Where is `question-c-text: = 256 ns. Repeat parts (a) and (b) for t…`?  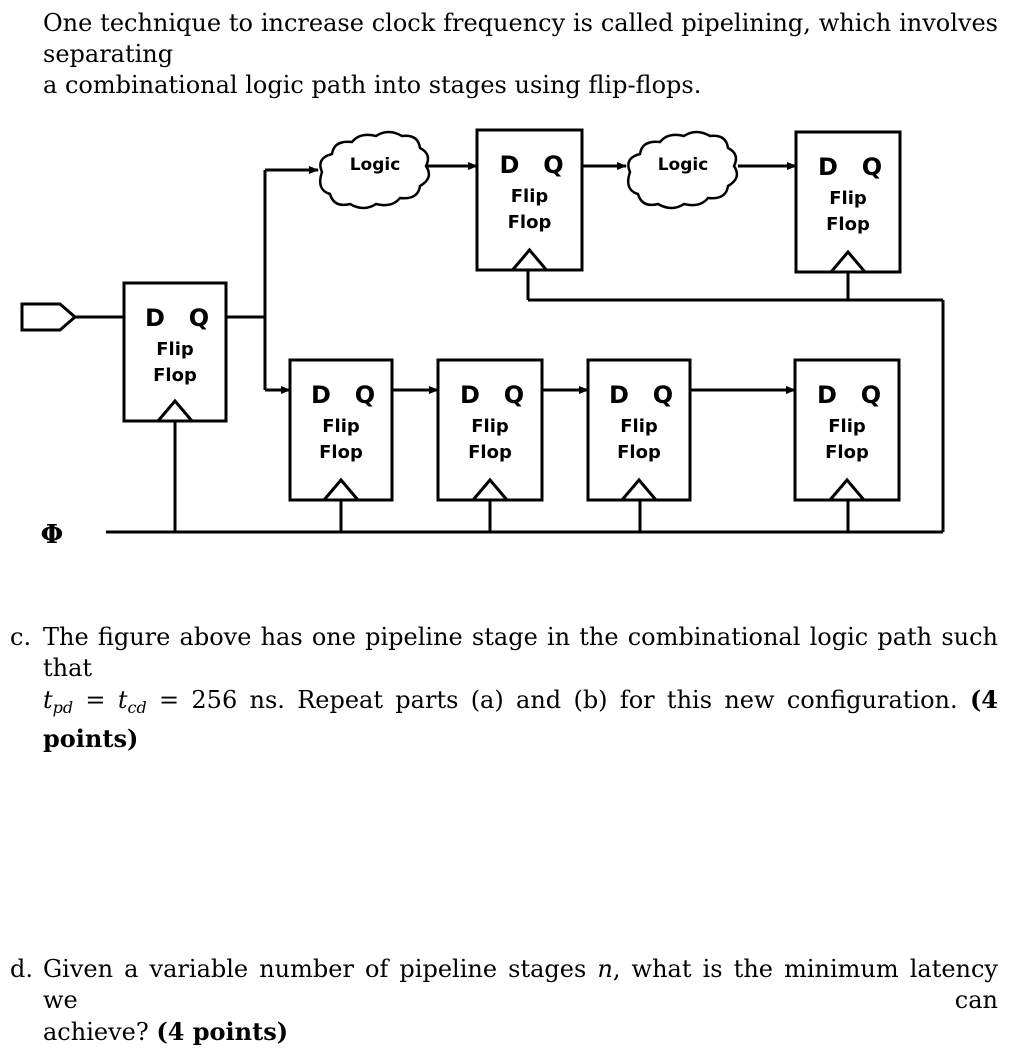 question-c-text: = 256 ns. Repeat parts (a) and (b) for t… is located at coordinates (558, 700).